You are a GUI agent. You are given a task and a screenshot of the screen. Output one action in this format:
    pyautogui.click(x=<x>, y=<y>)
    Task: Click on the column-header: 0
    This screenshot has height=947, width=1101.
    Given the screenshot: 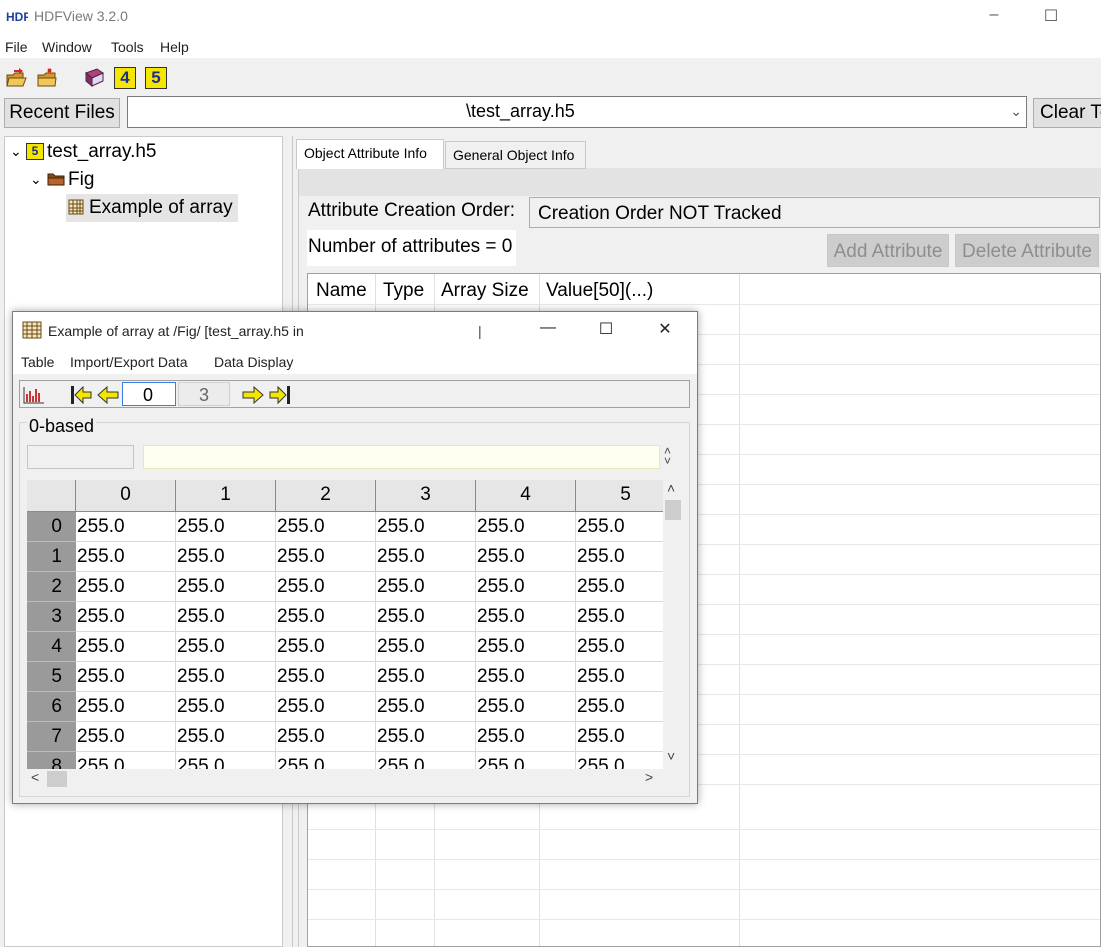 What is the action you would take?
    pyautogui.click(x=126, y=496)
    